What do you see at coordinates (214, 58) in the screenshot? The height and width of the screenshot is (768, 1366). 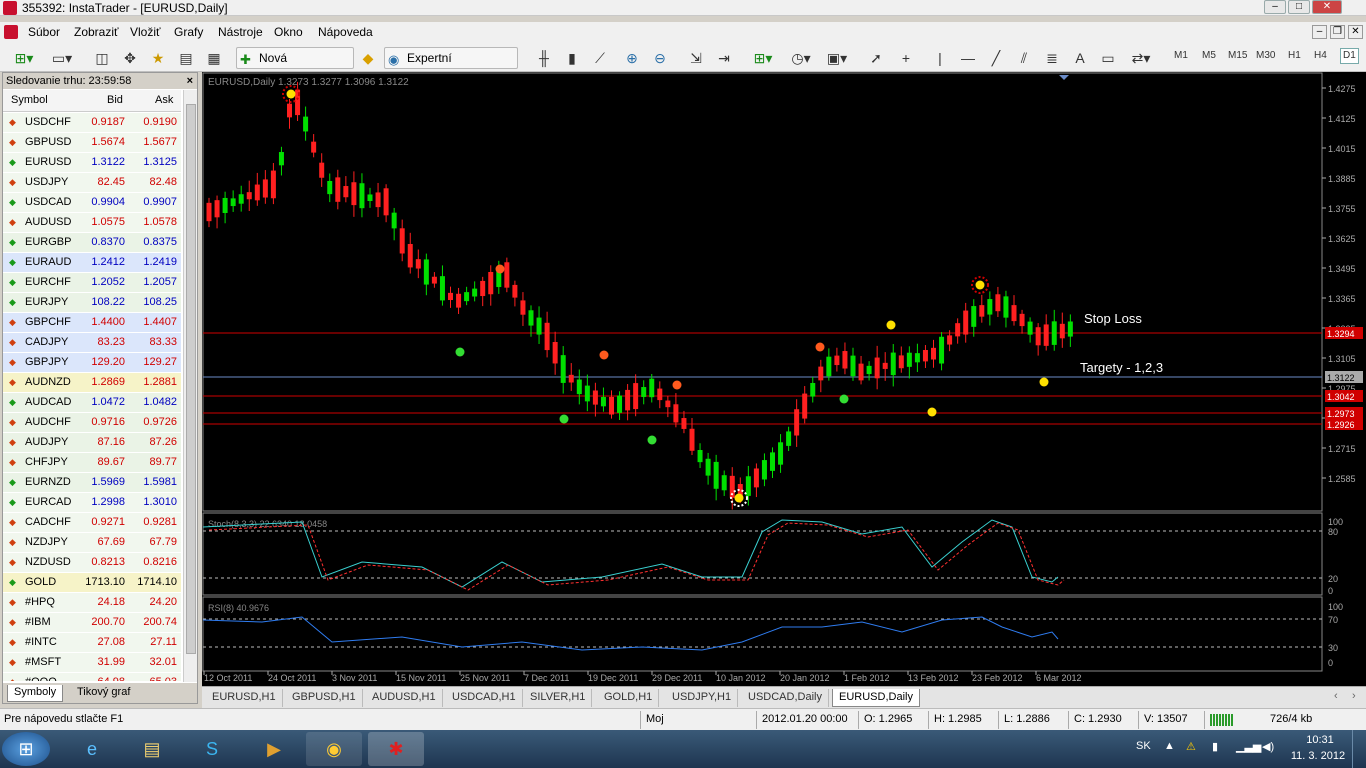 I see `tester-icon: ▦` at bounding box center [214, 58].